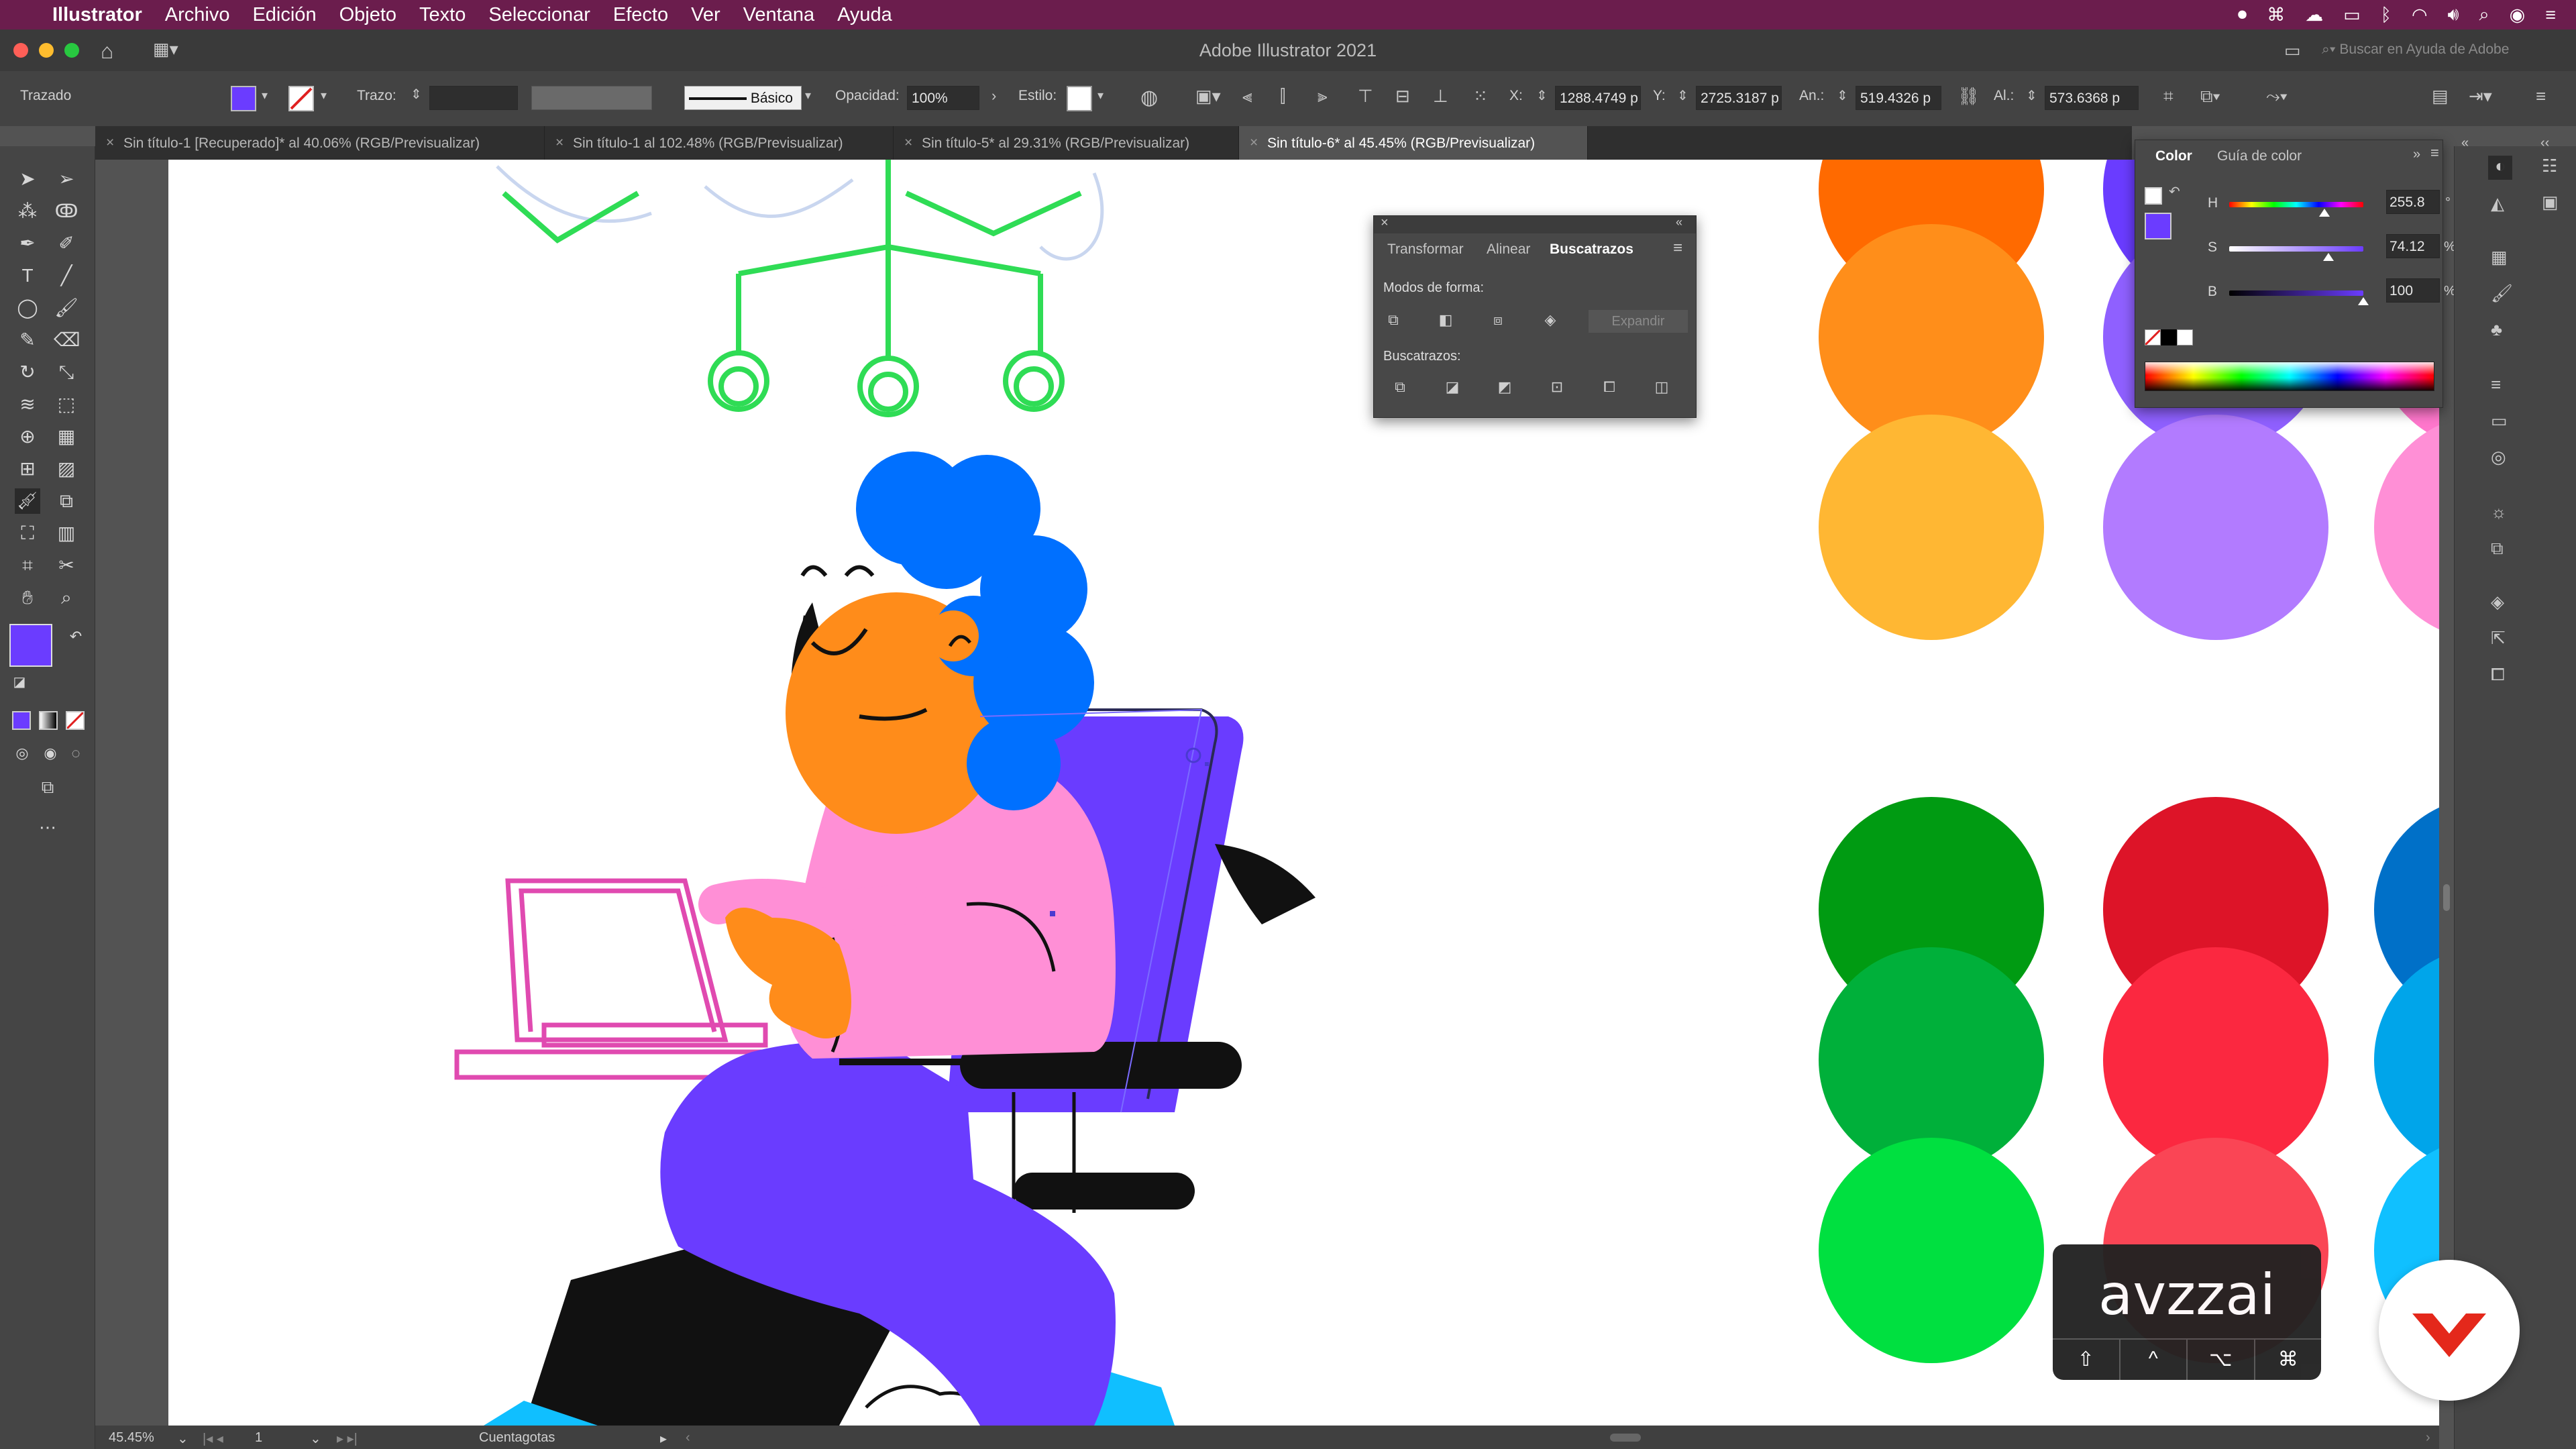  I want to click on symbol-sprayer-tool-icon: ⛶, so click(27, 533).